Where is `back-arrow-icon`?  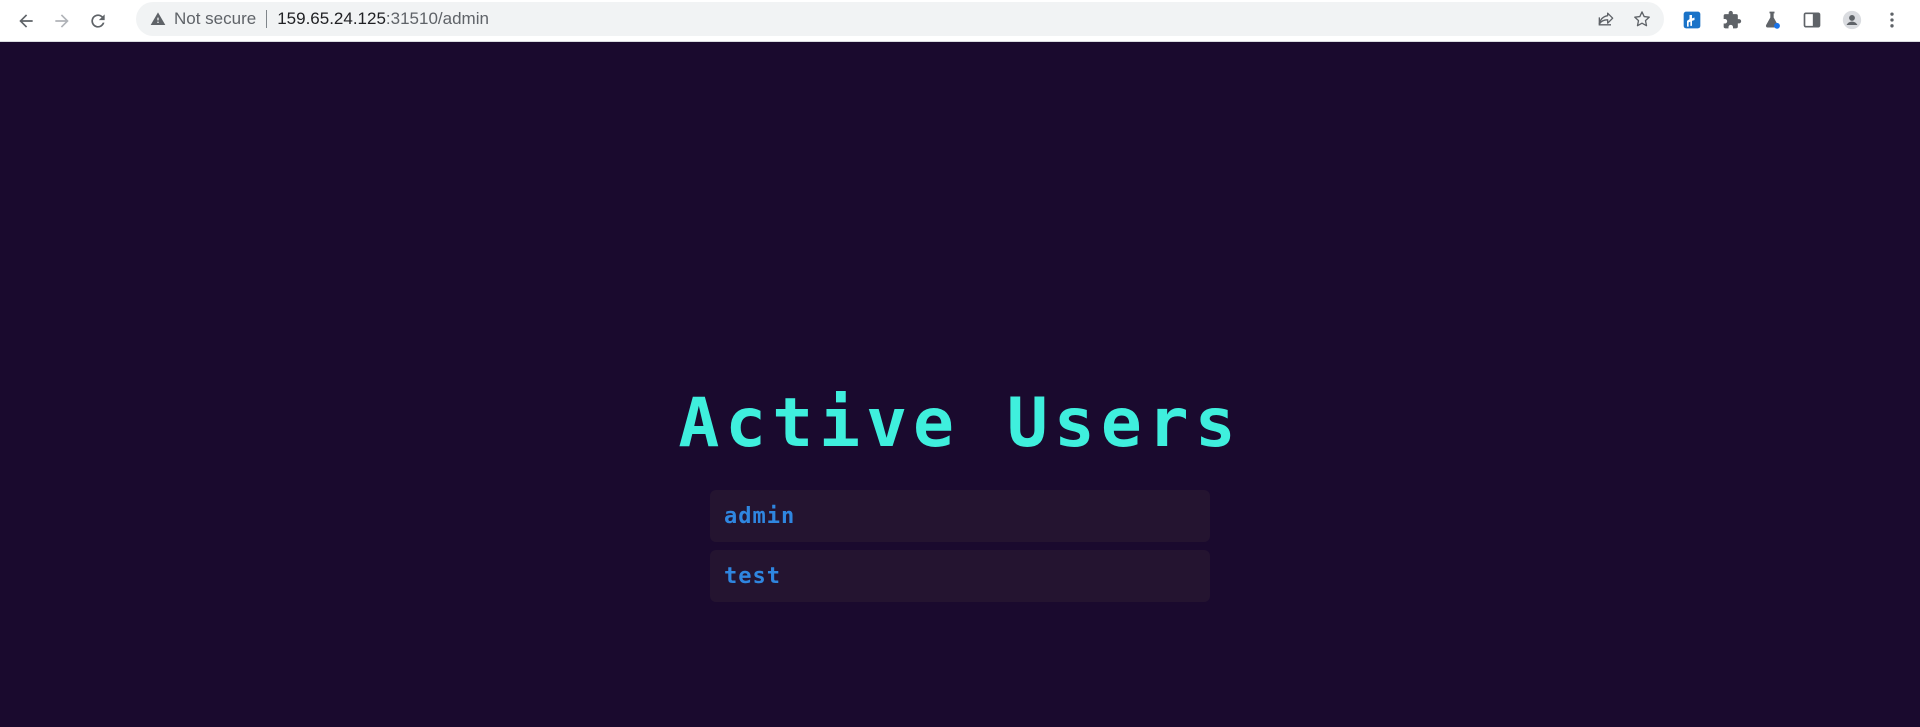 back-arrow-icon is located at coordinates (26, 21).